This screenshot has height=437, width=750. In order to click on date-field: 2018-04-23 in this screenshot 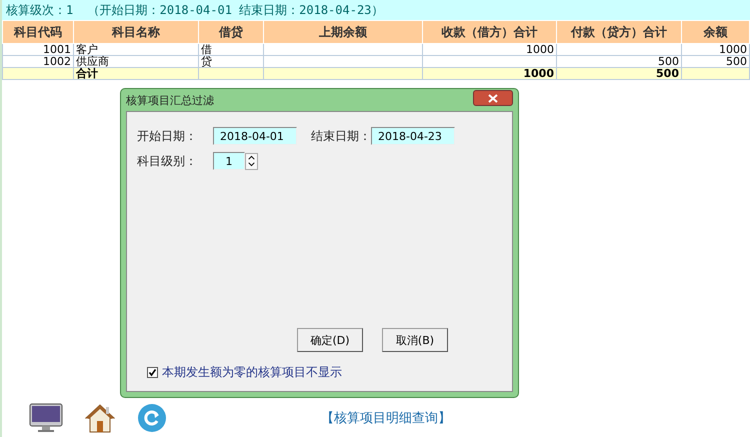, I will do `click(413, 136)`.